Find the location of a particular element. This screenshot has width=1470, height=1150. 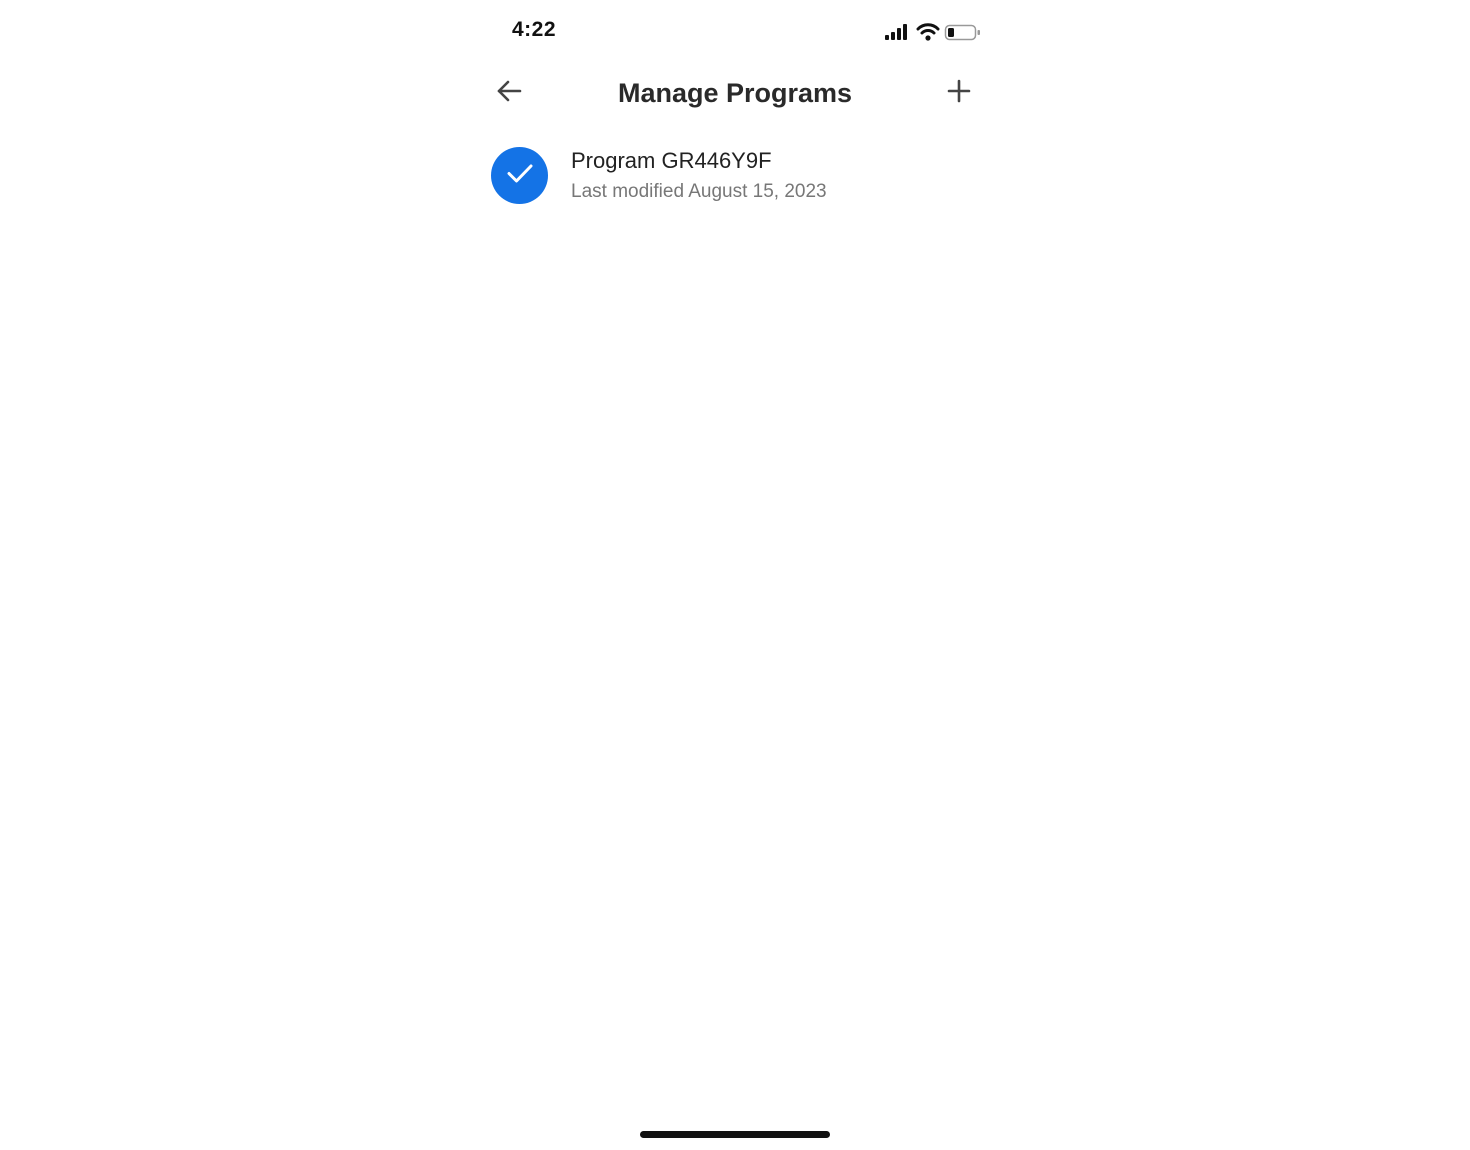

page-title: Manage Programs is located at coordinates (735, 93).